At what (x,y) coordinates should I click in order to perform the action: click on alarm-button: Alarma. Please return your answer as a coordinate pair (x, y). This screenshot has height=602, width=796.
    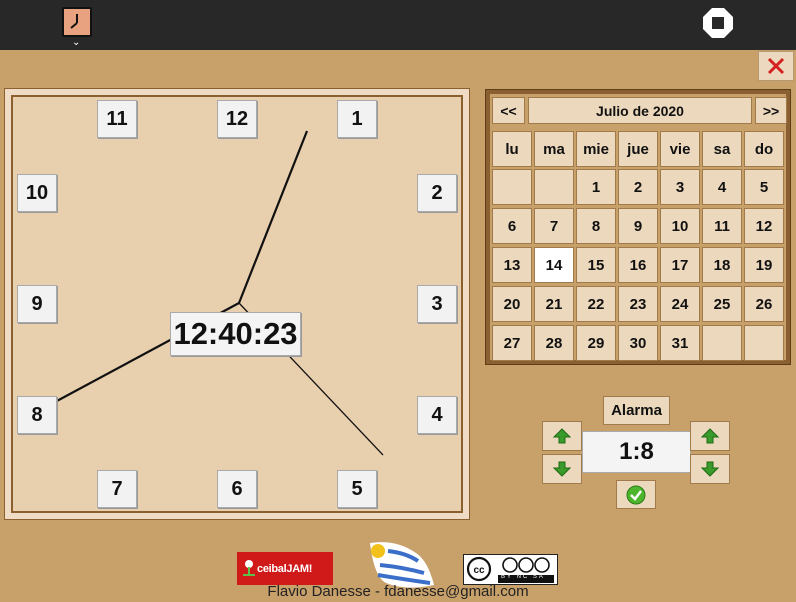
    Looking at the image, I should click on (636, 410).